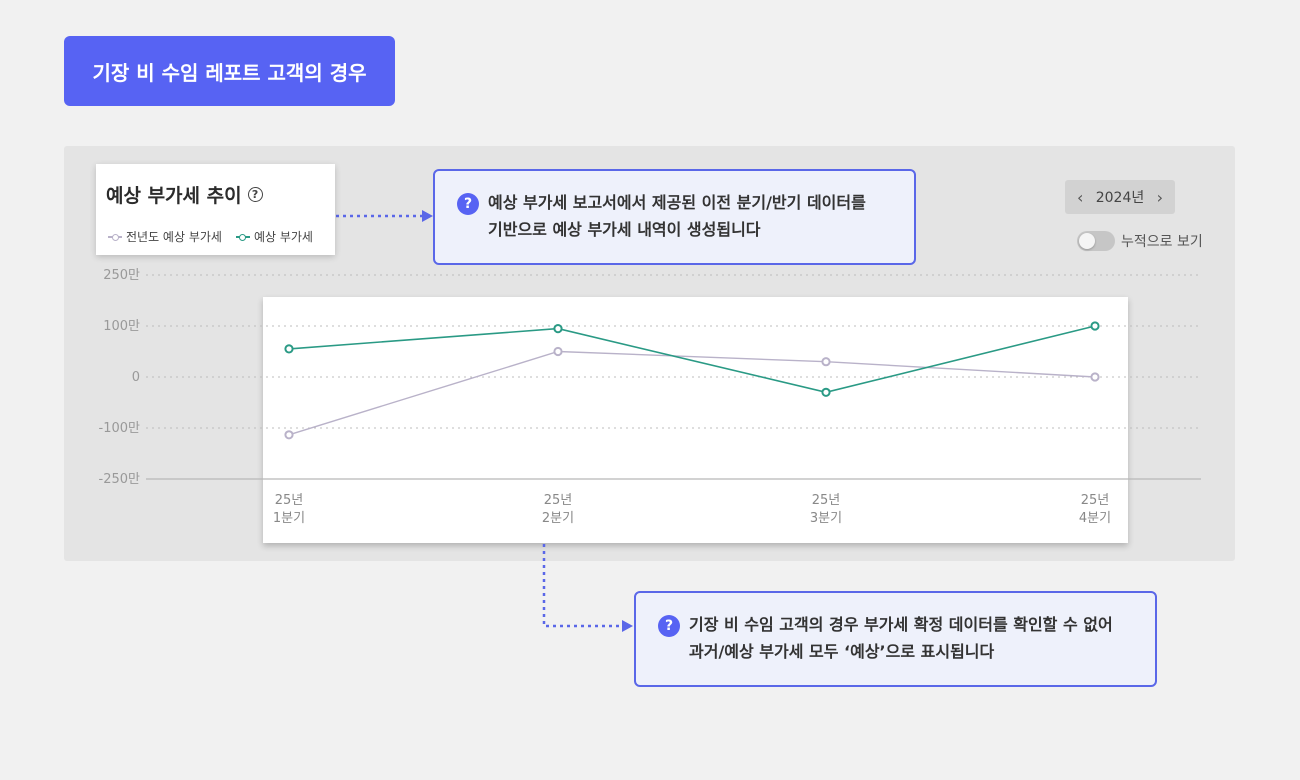  What do you see at coordinates (174, 237) in the screenshot?
I see `legend-label: 전년도 예상 부가세` at bounding box center [174, 237].